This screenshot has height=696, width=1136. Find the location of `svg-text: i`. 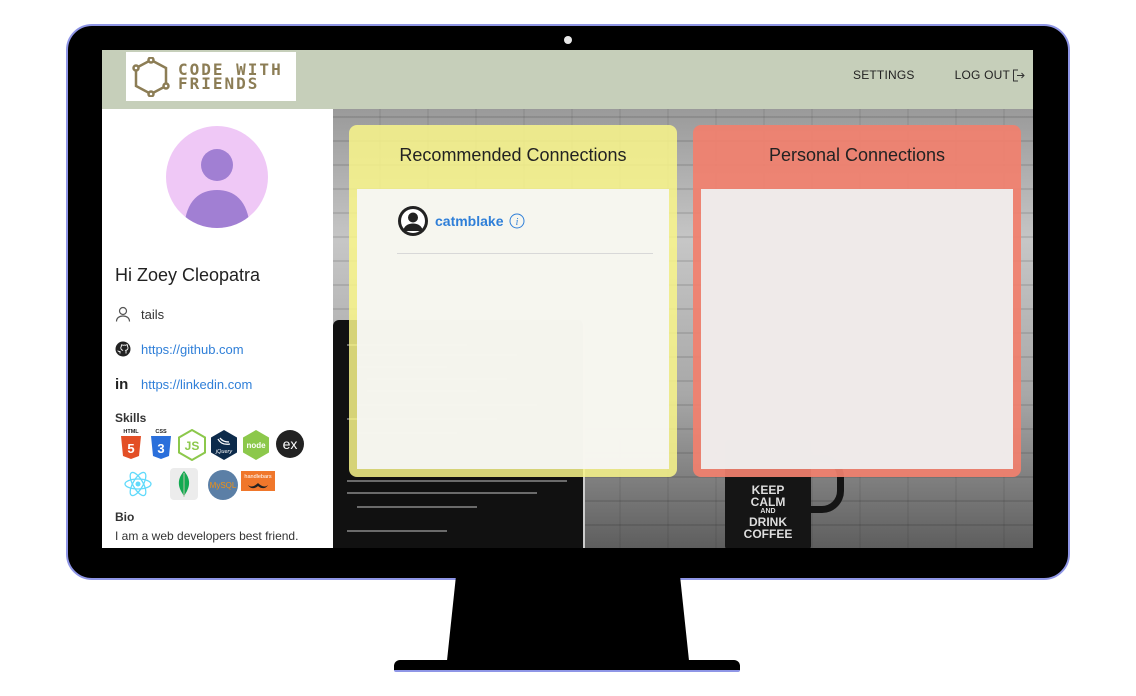

svg-text: i is located at coordinates (517, 222).